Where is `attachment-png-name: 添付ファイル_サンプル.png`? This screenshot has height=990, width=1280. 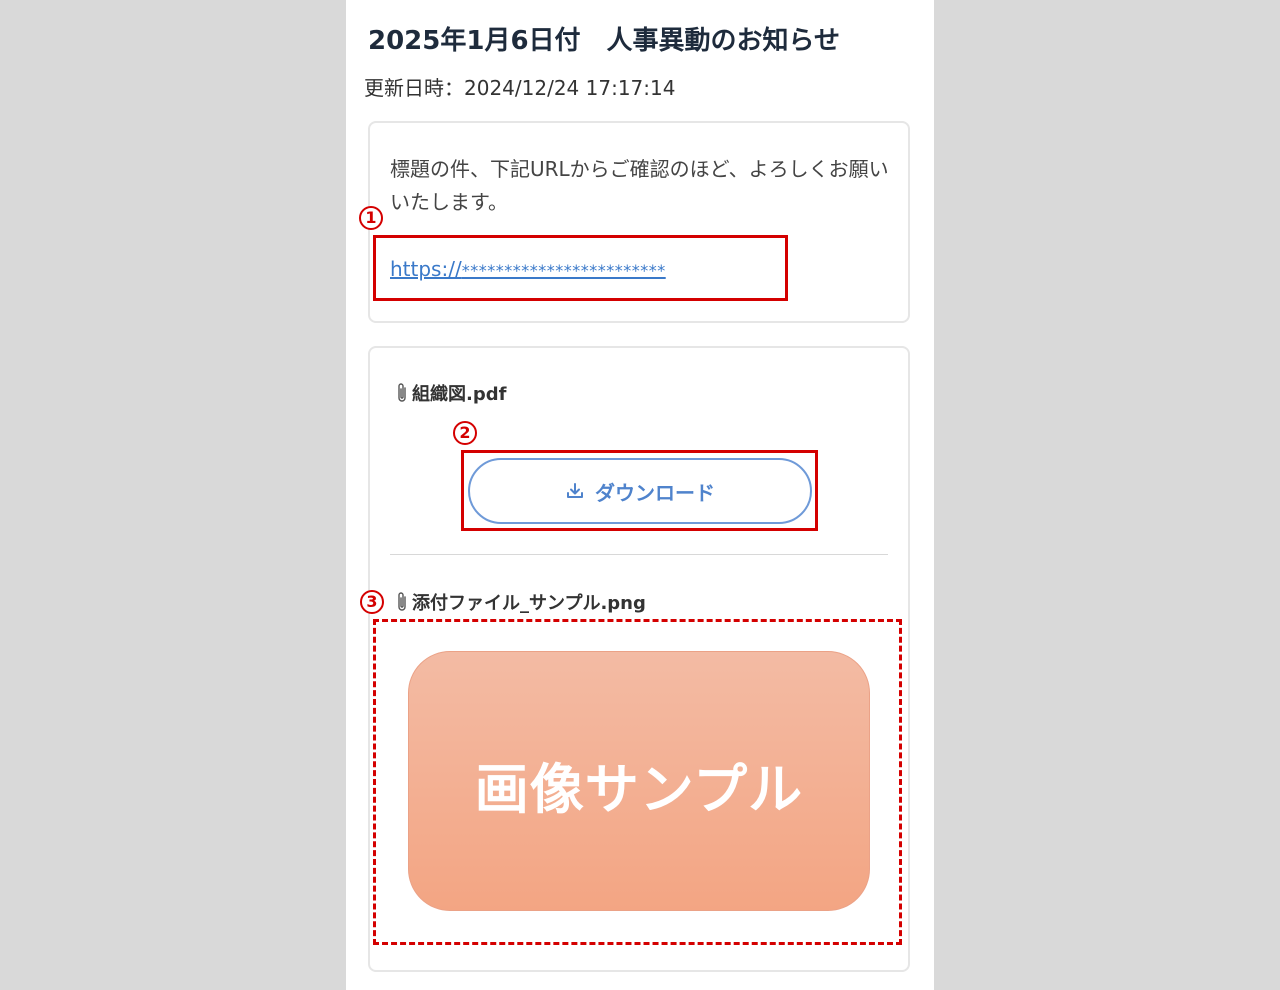 attachment-png-name: 添付ファイル_サンプル.png is located at coordinates (529, 603).